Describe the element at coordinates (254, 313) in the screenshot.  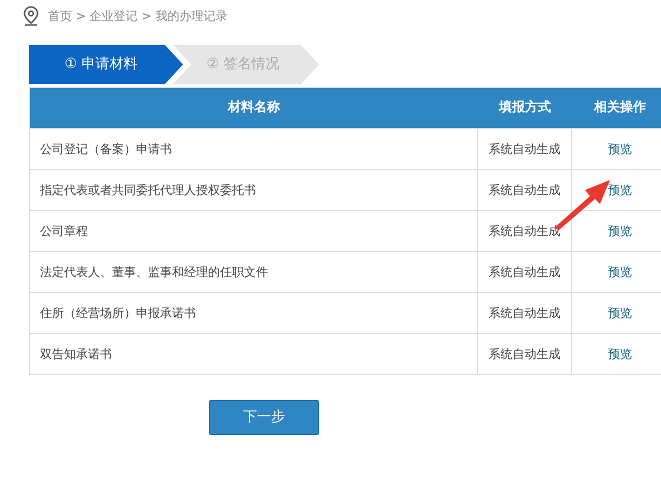
I see `table-cell: 住所（经营场所）申报承诺书` at that location.